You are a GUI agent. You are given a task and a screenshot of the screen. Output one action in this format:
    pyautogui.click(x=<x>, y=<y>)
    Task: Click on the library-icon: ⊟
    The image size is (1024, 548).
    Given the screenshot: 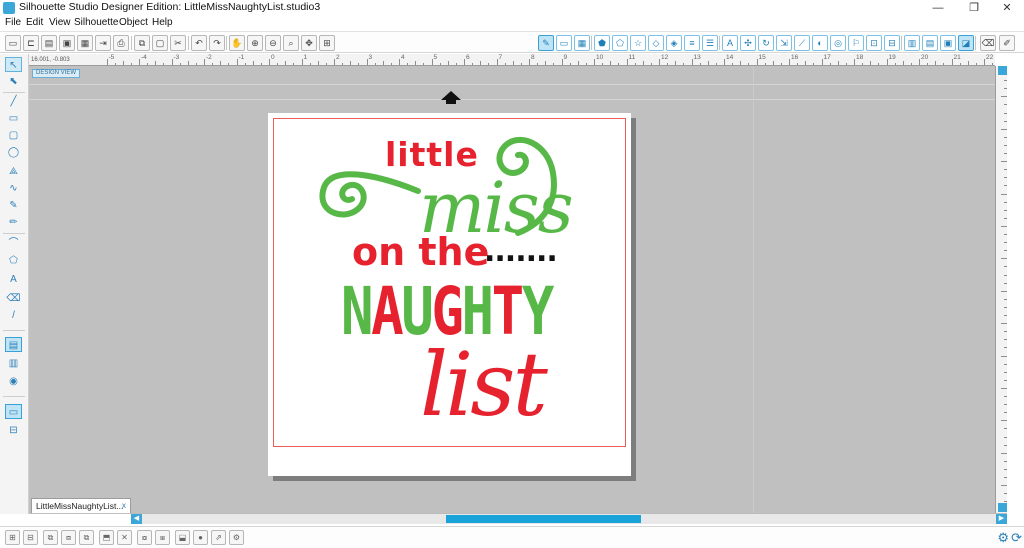 What is the action you would take?
    pyautogui.click(x=892, y=43)
    